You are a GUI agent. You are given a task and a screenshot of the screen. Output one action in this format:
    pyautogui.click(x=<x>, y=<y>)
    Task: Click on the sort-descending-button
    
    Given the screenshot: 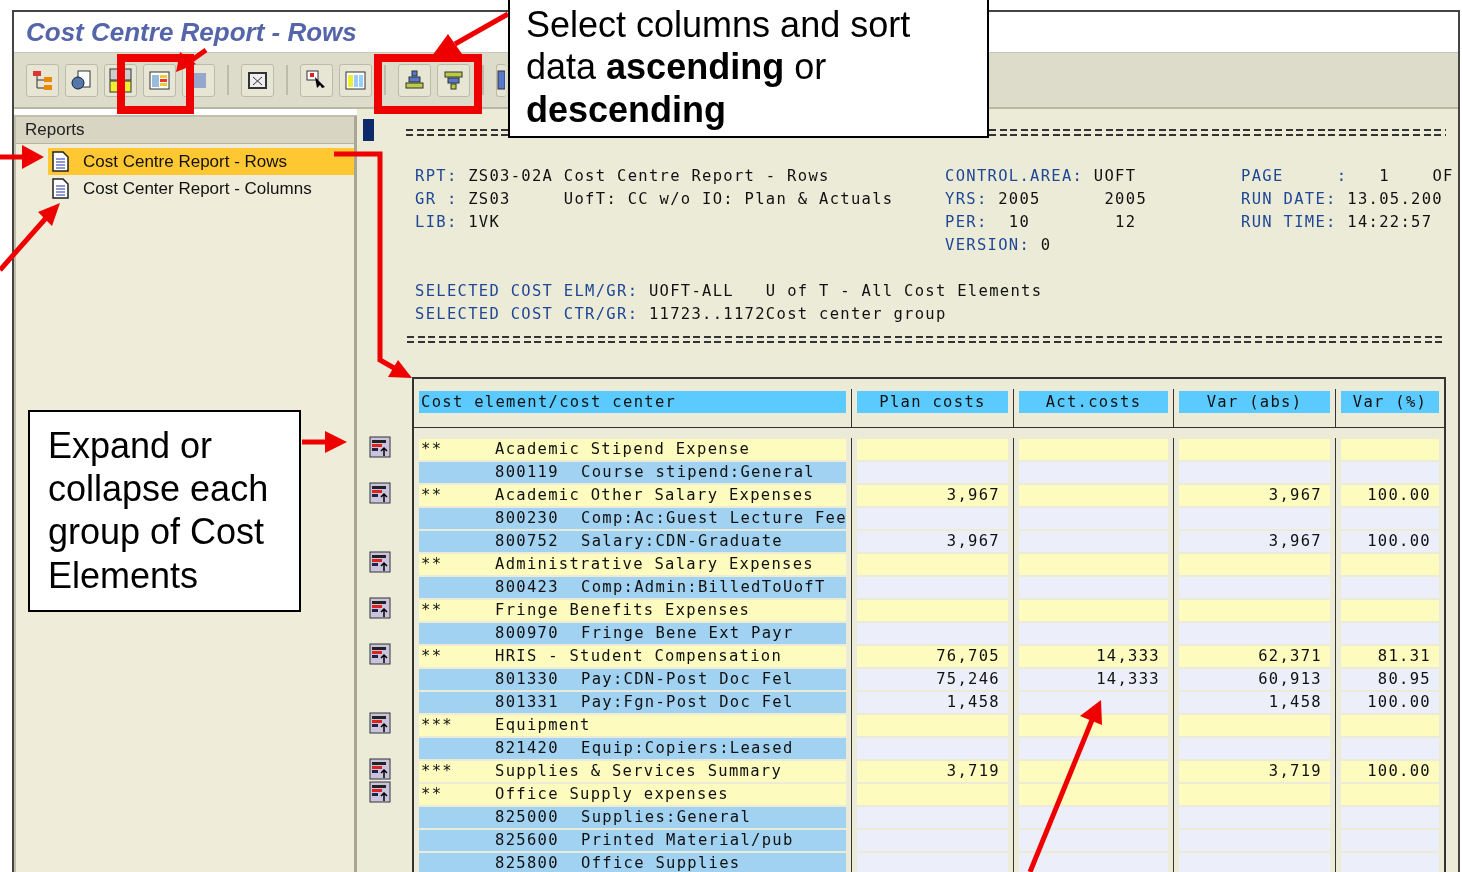 What is the action you would take?
    pyautogui.click(x=453, y=80)
    